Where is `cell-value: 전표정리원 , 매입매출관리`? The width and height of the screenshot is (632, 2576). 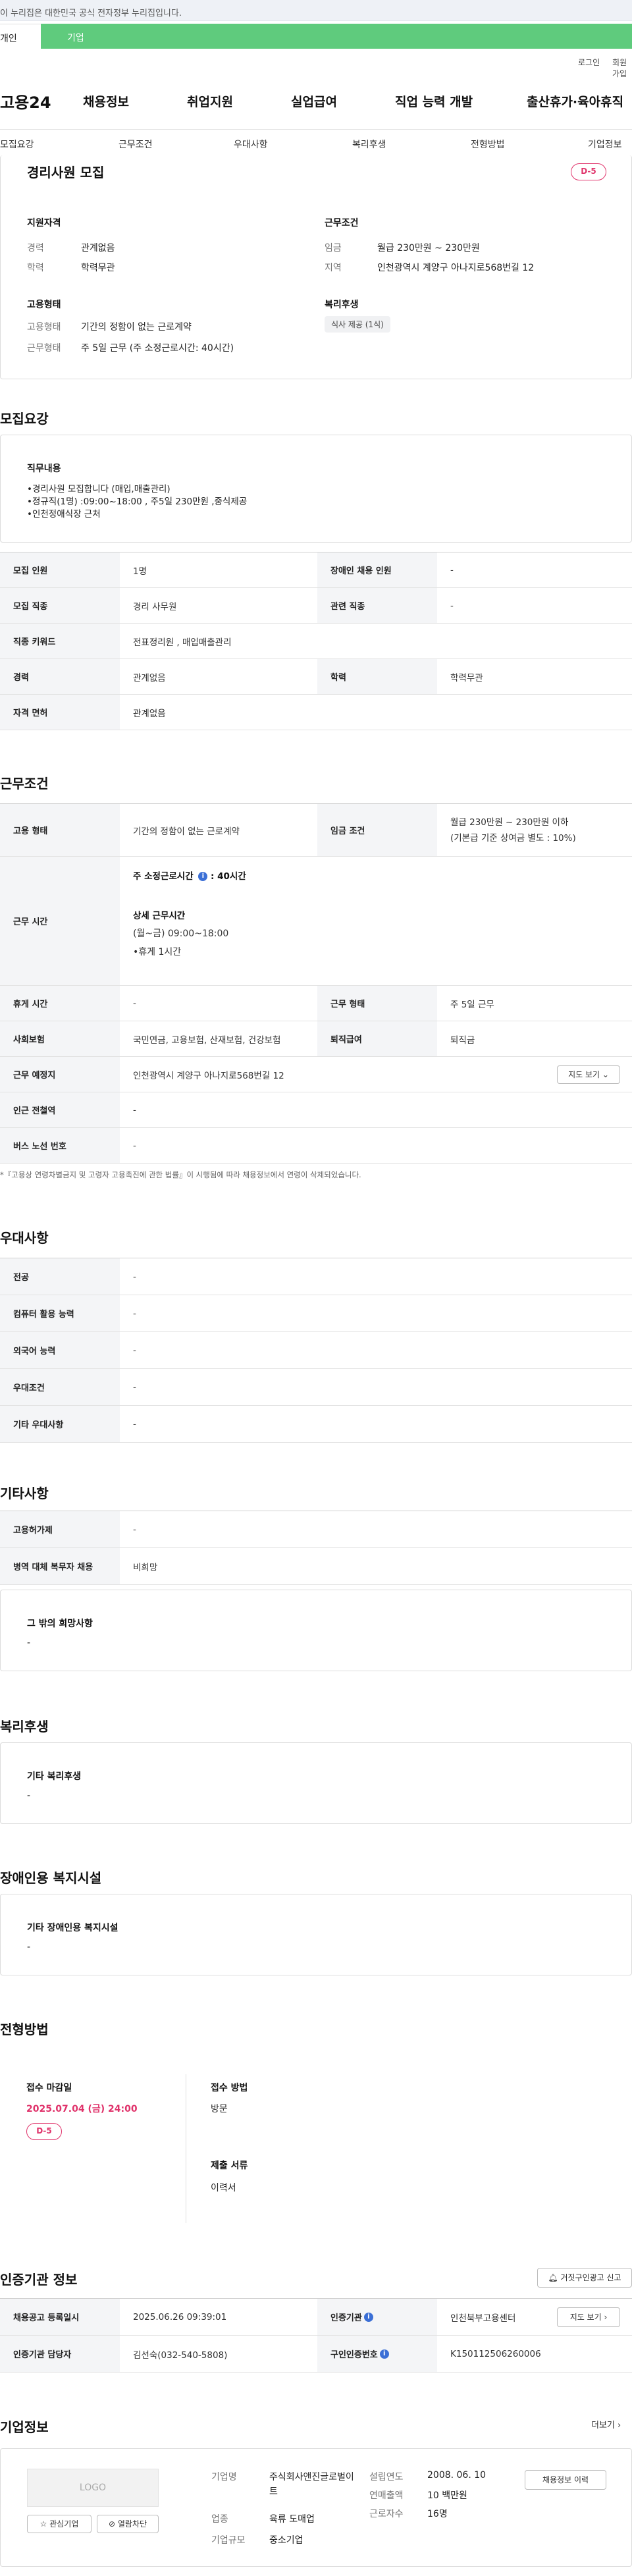 cell-value: 전표정리원 , 매입매출관리 is located at coordinates (182, 642).